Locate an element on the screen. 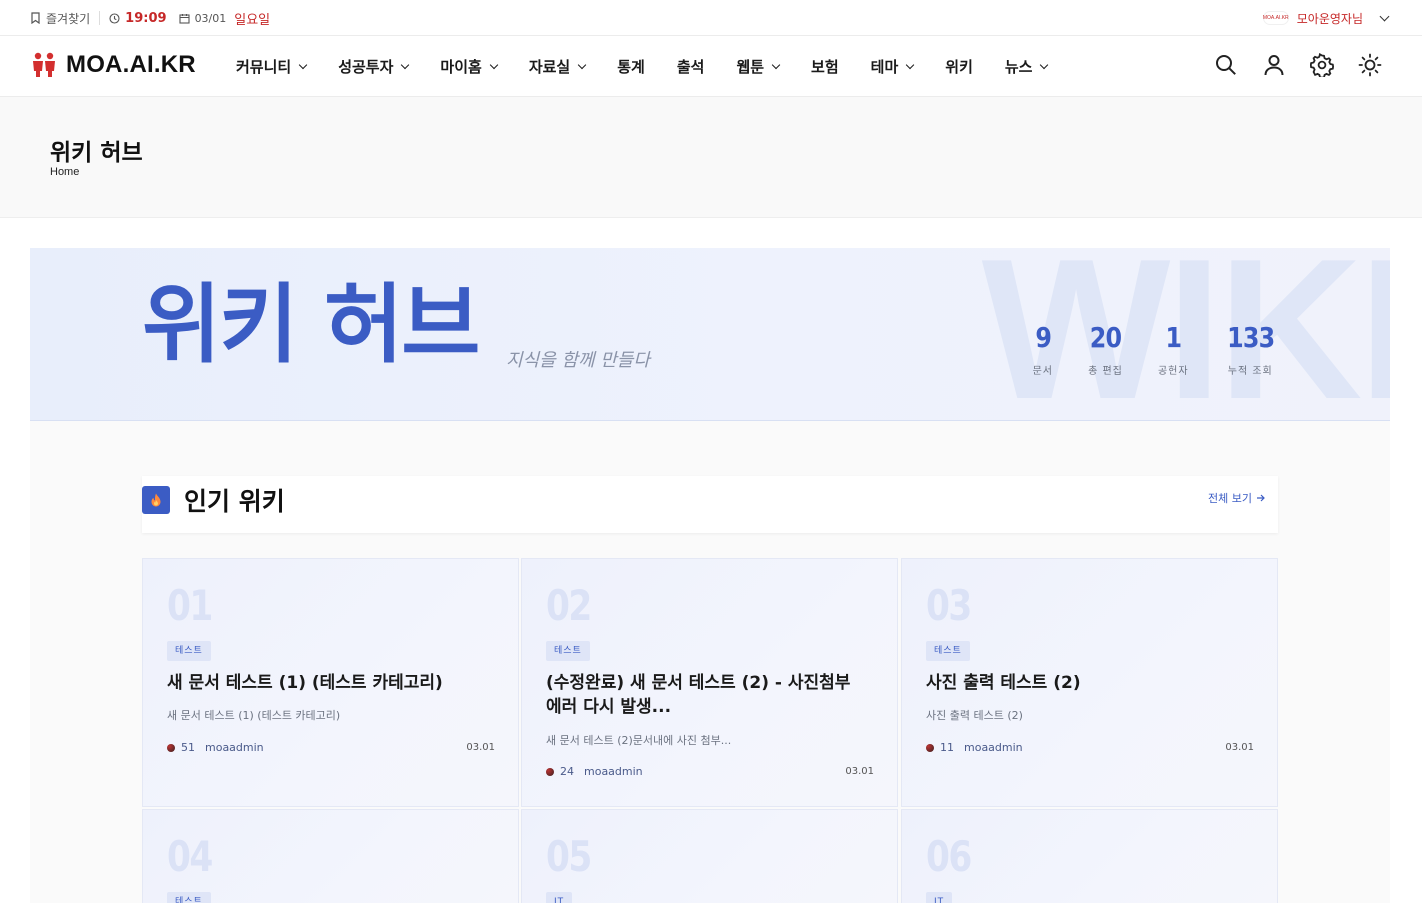  bookmark-link: 즐겨찾기 is located at coordinates (60, 18).